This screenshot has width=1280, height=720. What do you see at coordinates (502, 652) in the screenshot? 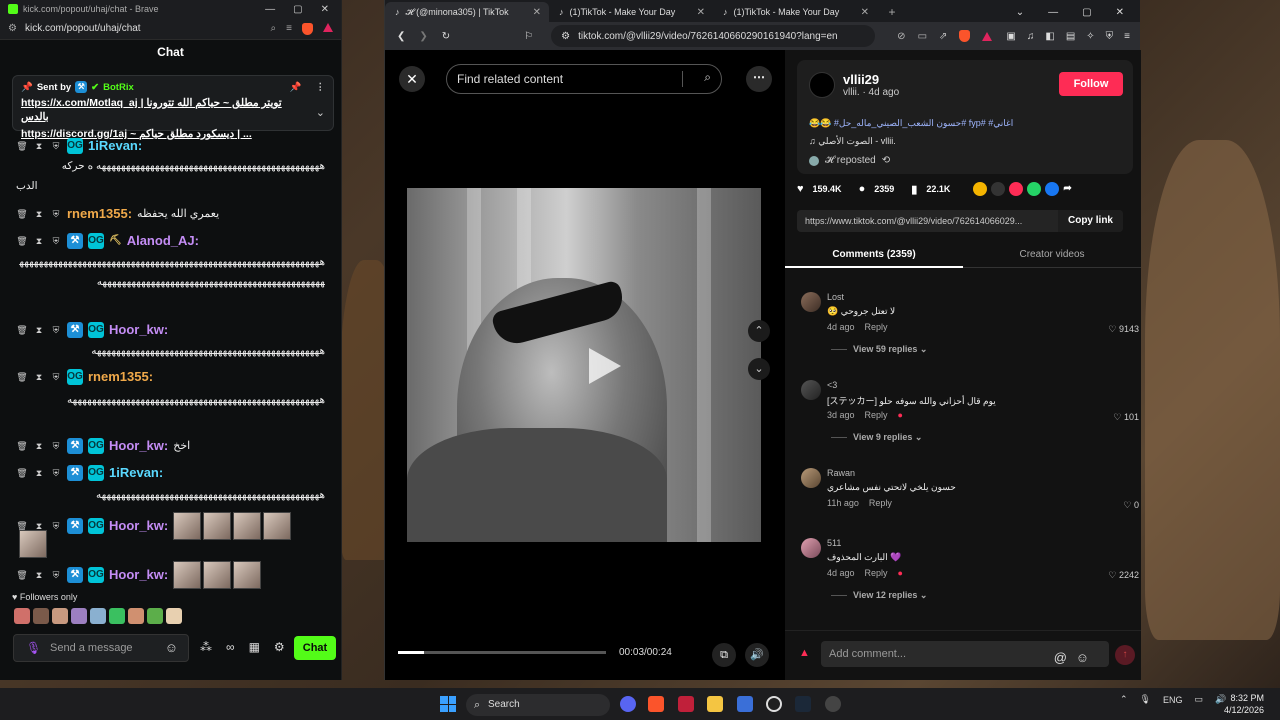
I see `video-progress-bar` at bounding box center [502, 652].